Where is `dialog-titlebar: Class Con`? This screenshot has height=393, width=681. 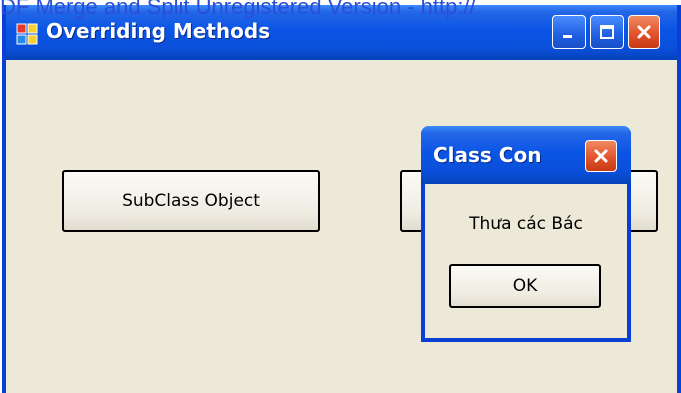
dialog-titlebar: Class Con is located at coordinates (526, 155).